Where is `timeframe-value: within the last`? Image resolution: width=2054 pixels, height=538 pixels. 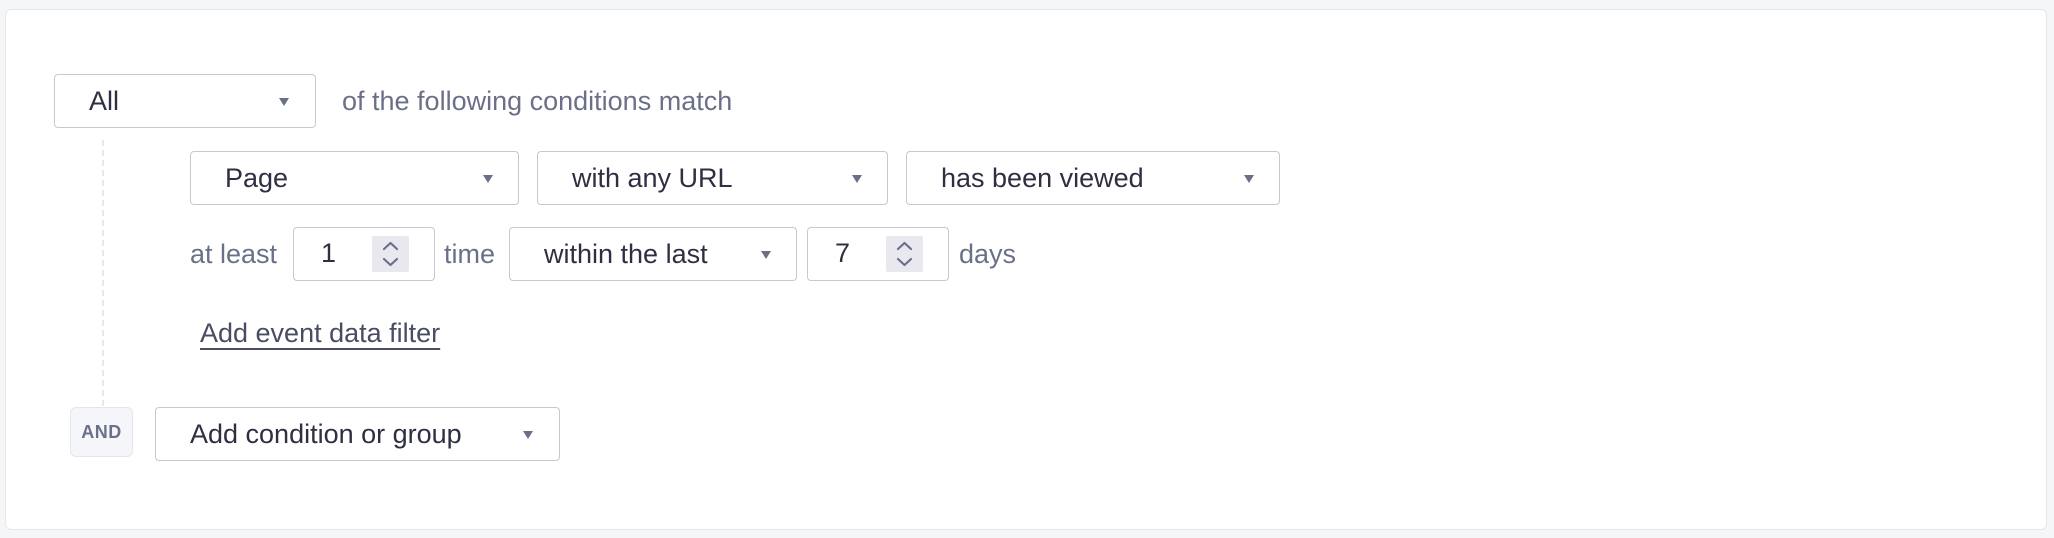 timeframe-value: within the last is located at coordinates (626, 253).